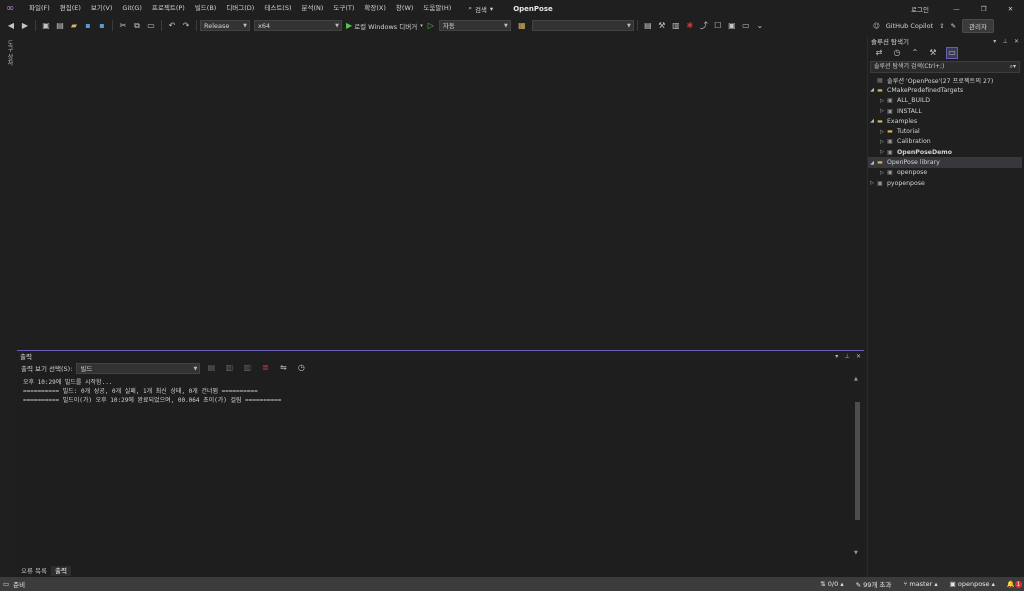  What do you see at coordinates (945, 90) in the screenshot?
I see `tree-item: ◢ ▬ CMakePredefinedTargets` at bounding box center [945, 90].